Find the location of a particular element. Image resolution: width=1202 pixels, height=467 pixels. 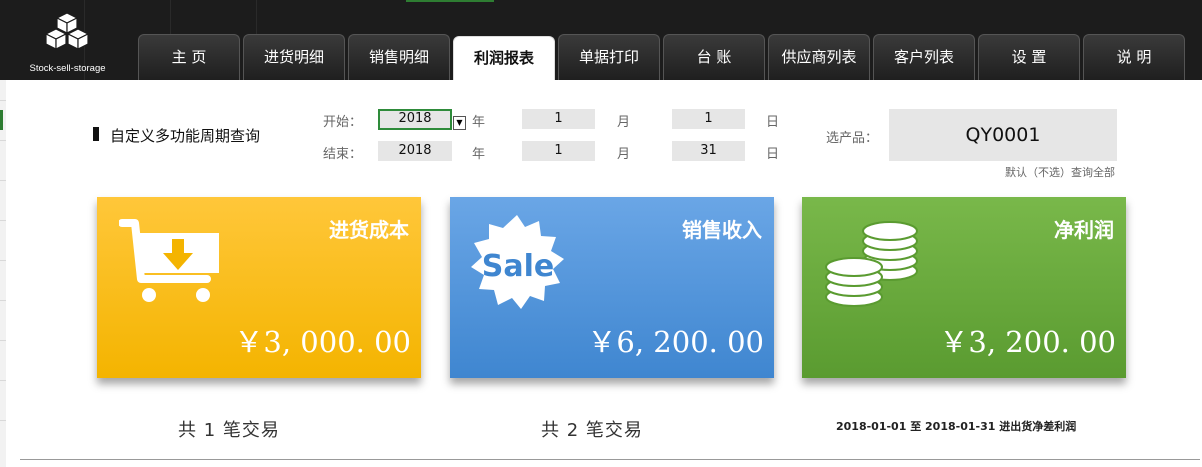

end-day-field: 31 is located at coordinates (708, 151).